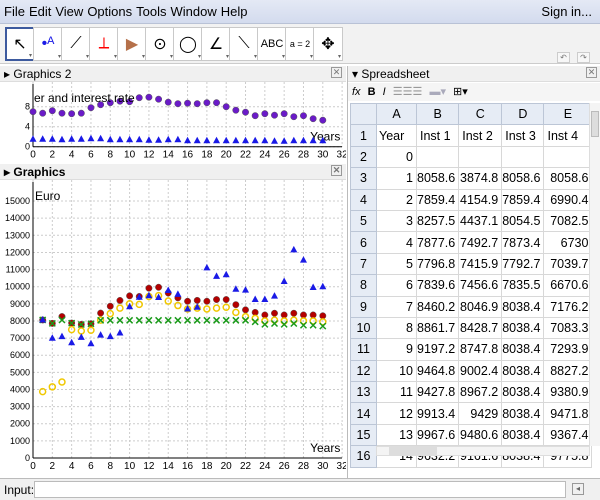 The width and height of the screenshot is (600, 500). Describe the element at coordinates (396, 285) in the screenshot. I see `cell: 6` at that location.